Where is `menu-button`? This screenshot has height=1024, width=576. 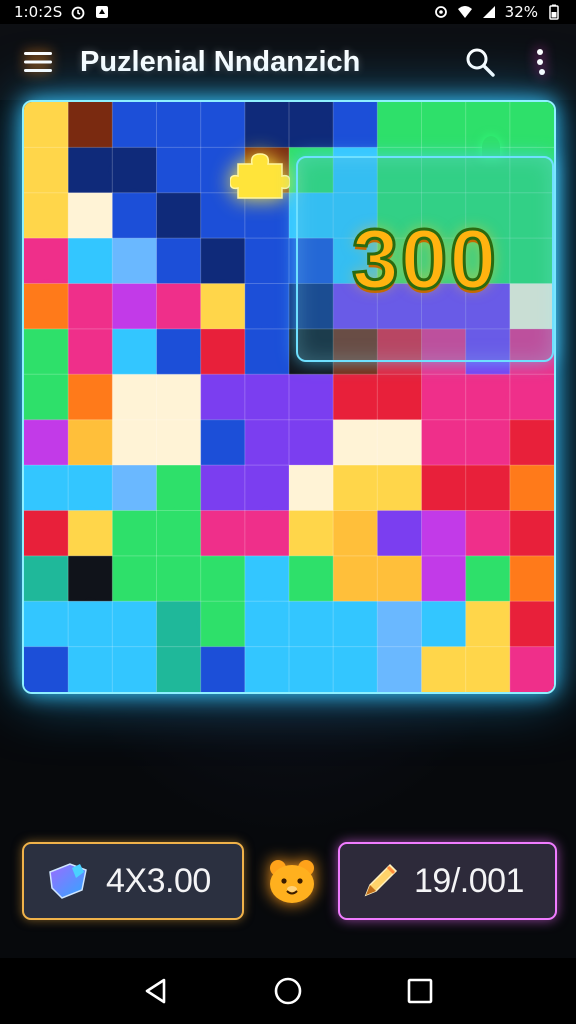 menu-button is located at coordinates (38, 62).